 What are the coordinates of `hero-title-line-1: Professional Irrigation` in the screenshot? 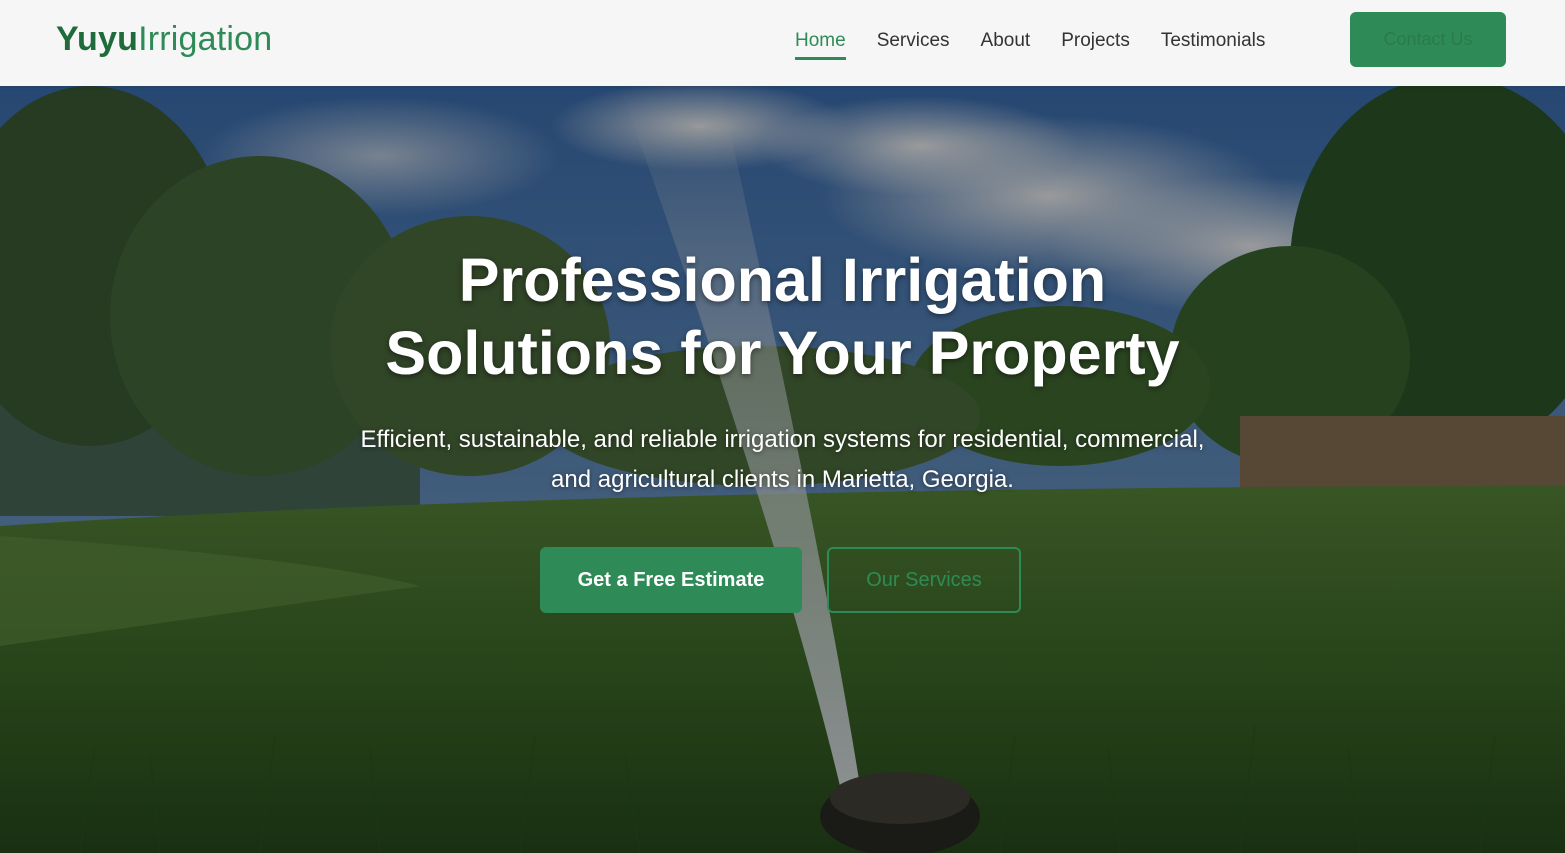 It's located at (782, 280).